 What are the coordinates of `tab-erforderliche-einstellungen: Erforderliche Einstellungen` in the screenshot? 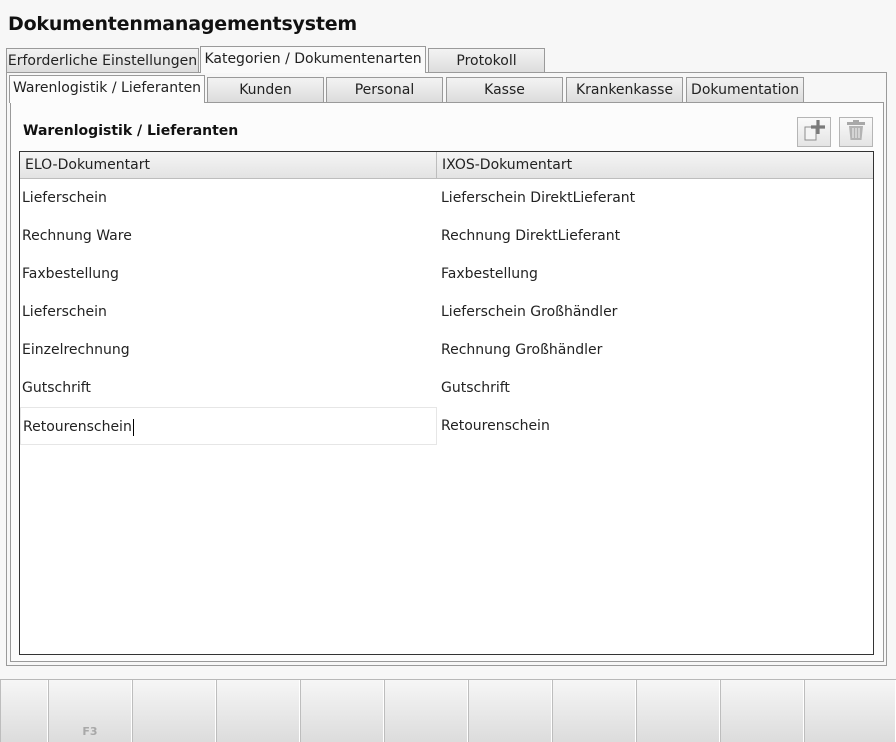 It's located at (102, 60).